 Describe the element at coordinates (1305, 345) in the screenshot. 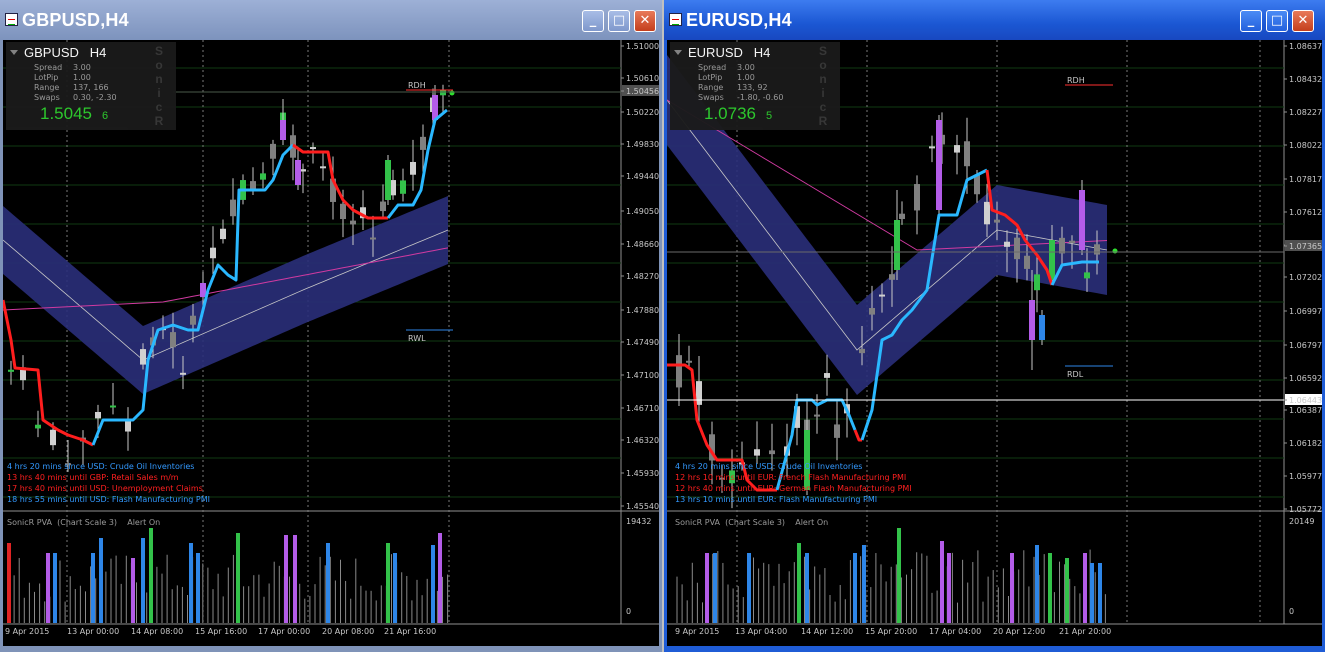

I see `price-tick-label: 1.06797` at that location.